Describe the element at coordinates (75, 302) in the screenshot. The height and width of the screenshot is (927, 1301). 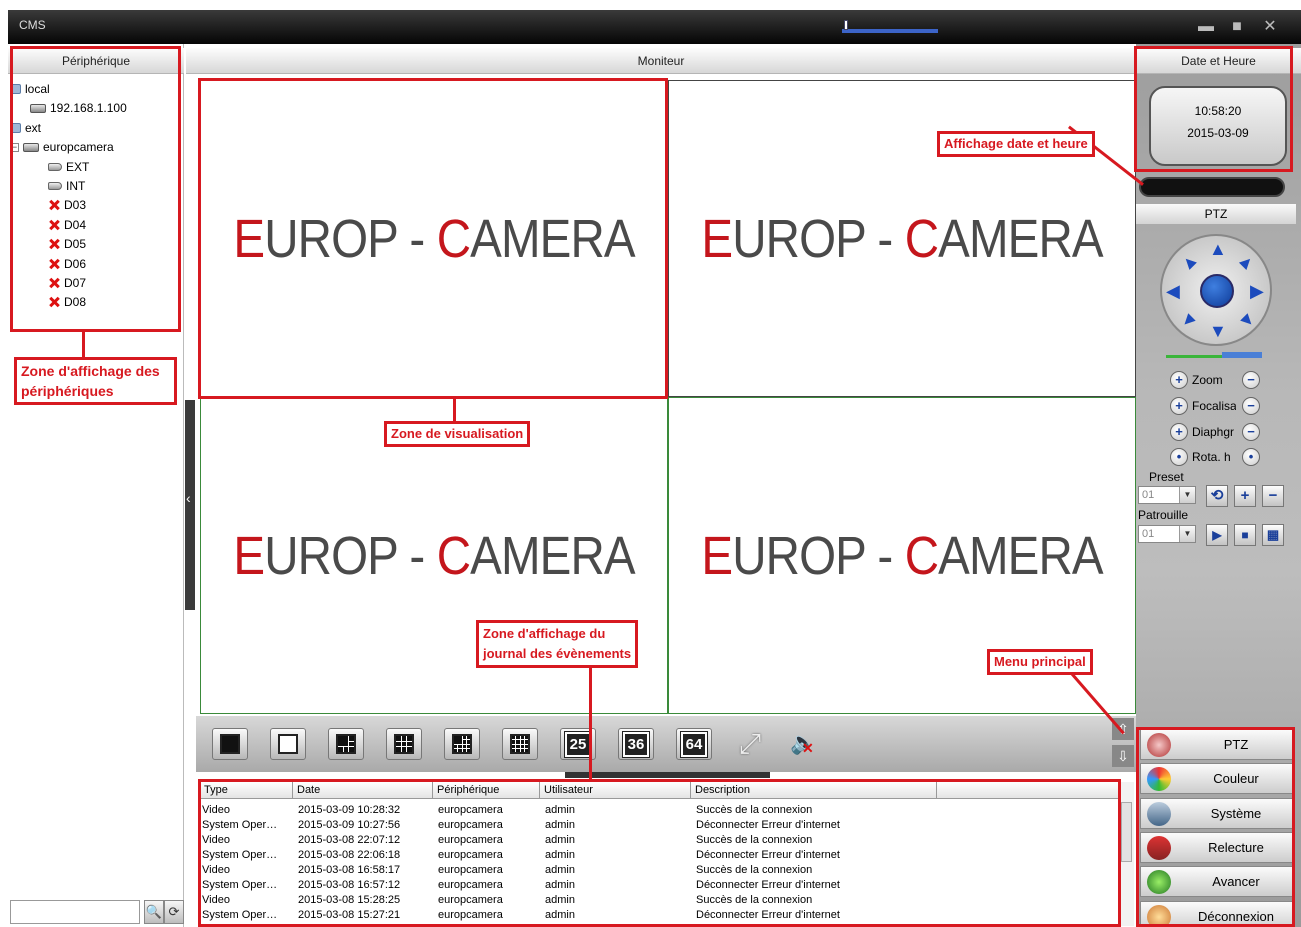
I see `device-tree-label: D08` at that location.